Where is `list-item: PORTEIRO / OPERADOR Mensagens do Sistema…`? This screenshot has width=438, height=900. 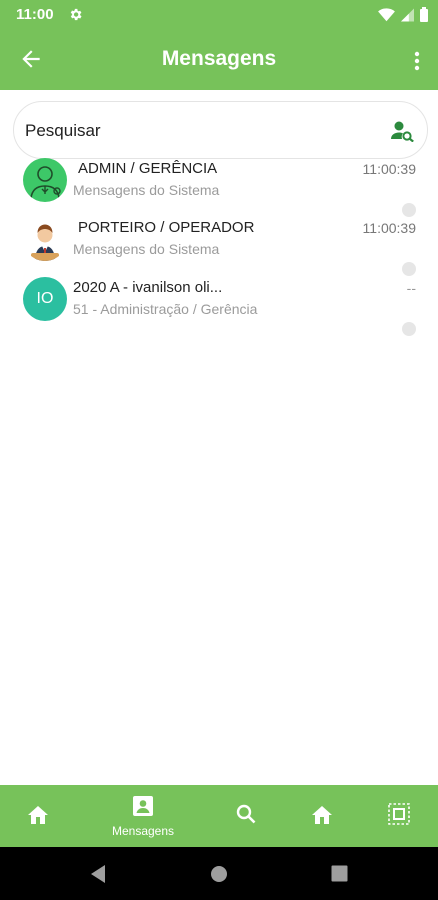 list-item: PORTEIRO / OPERADOR Mensagens do Sistema… is located at coordinates (219, 246).